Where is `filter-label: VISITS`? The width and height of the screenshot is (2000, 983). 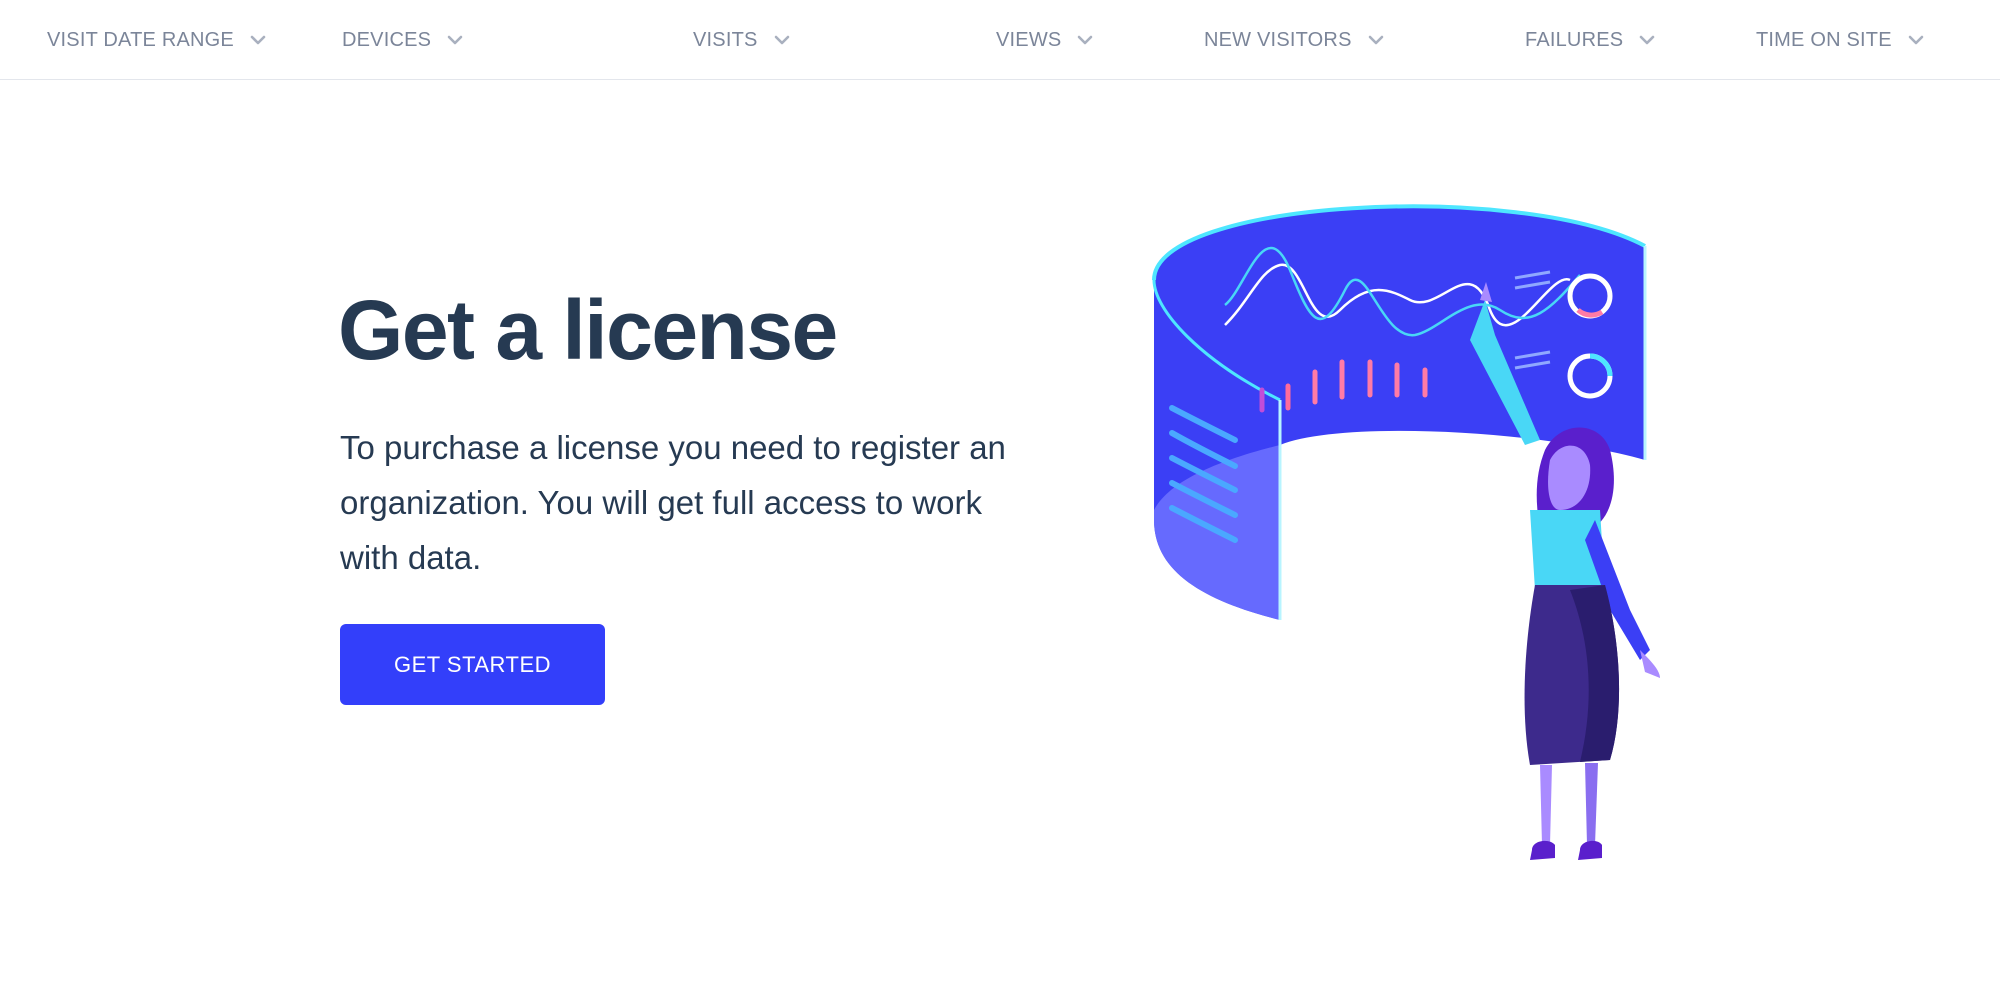
filter-label: VISITS is located at coordinates (725, 39).